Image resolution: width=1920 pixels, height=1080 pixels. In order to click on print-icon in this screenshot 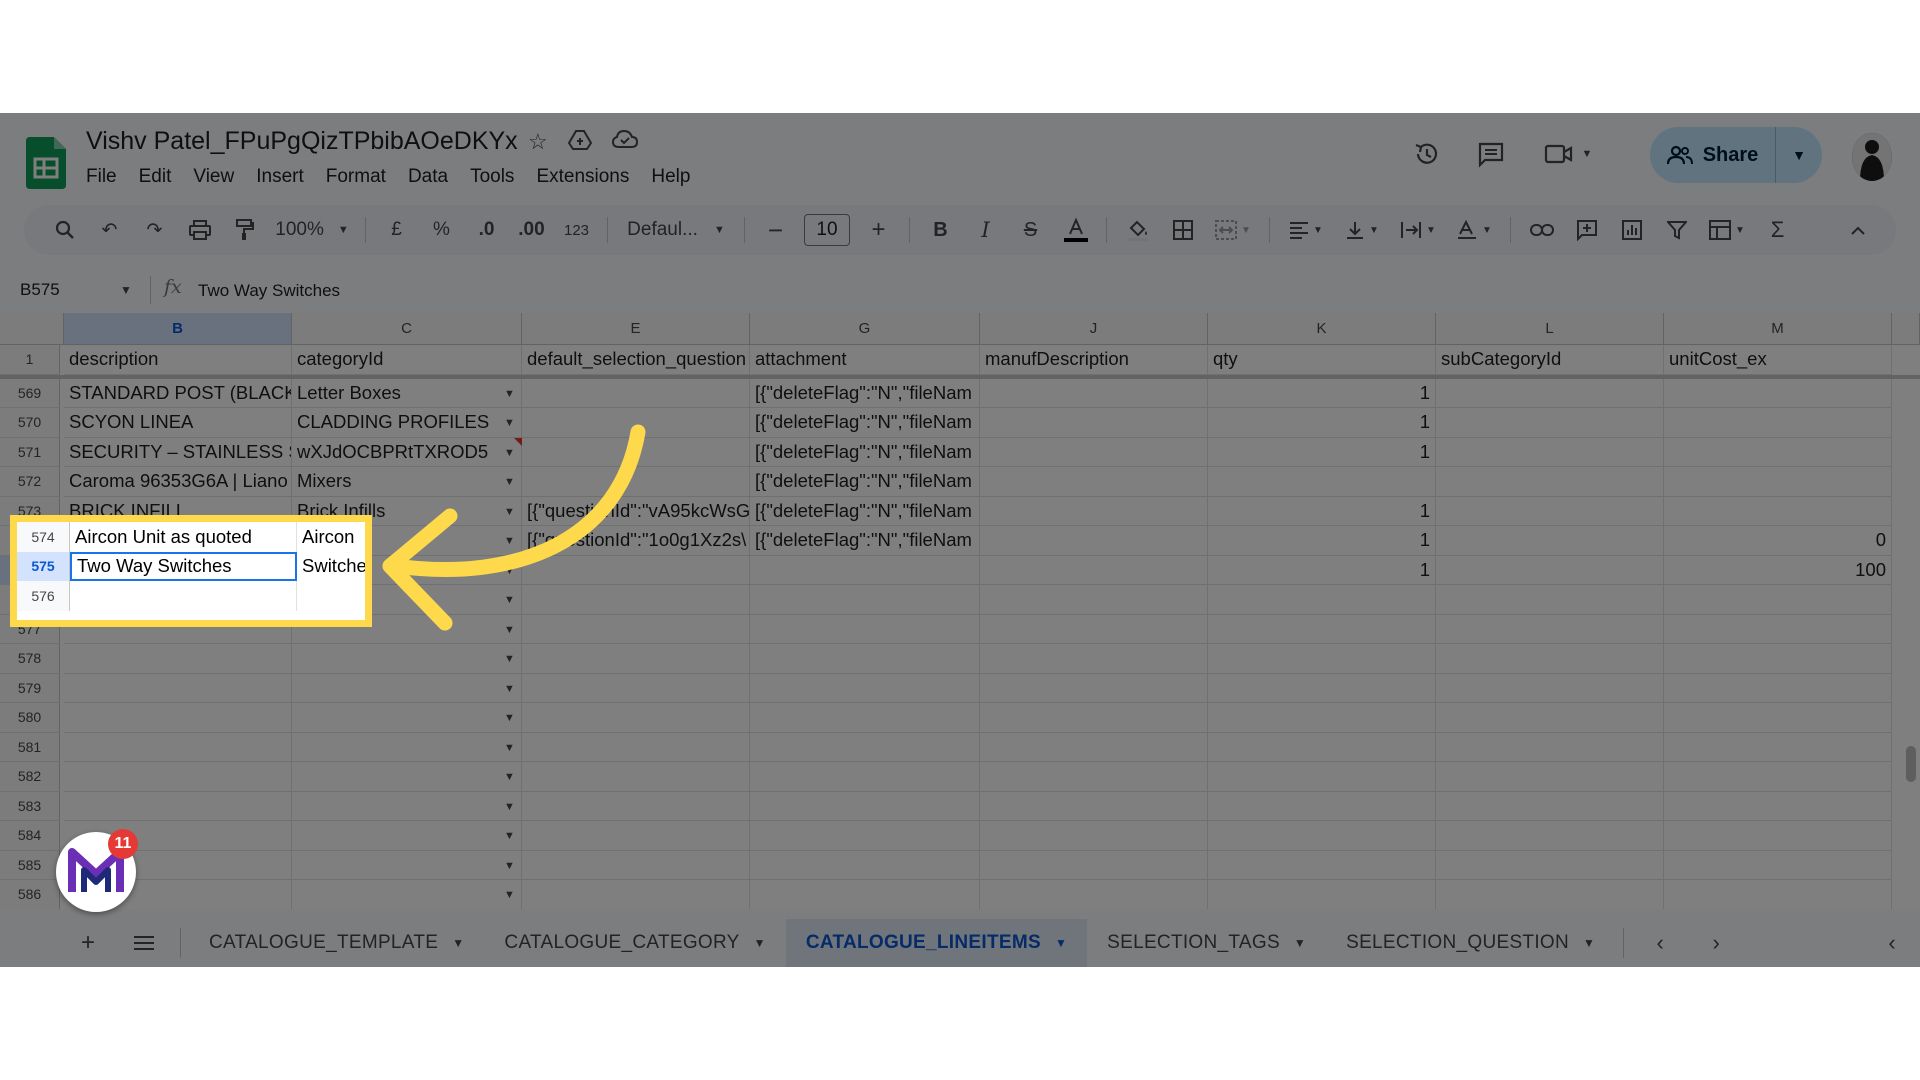, I will do `click(199, 230)`.